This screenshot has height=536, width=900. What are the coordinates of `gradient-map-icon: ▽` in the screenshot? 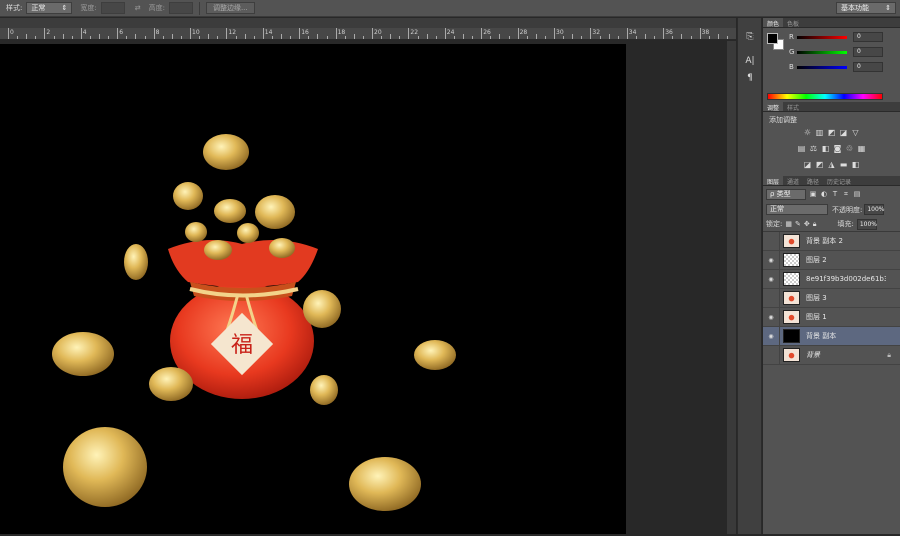 It's located at (855, 132).